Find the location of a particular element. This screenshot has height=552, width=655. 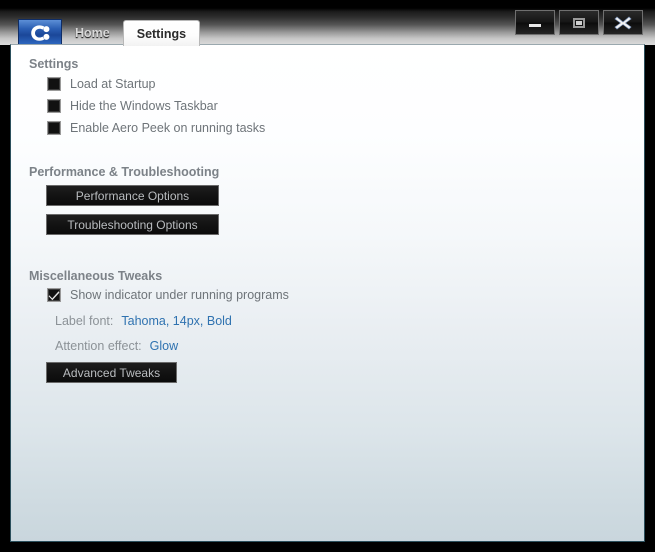

tab-home-label: Home is located at coordinates (92, 33).